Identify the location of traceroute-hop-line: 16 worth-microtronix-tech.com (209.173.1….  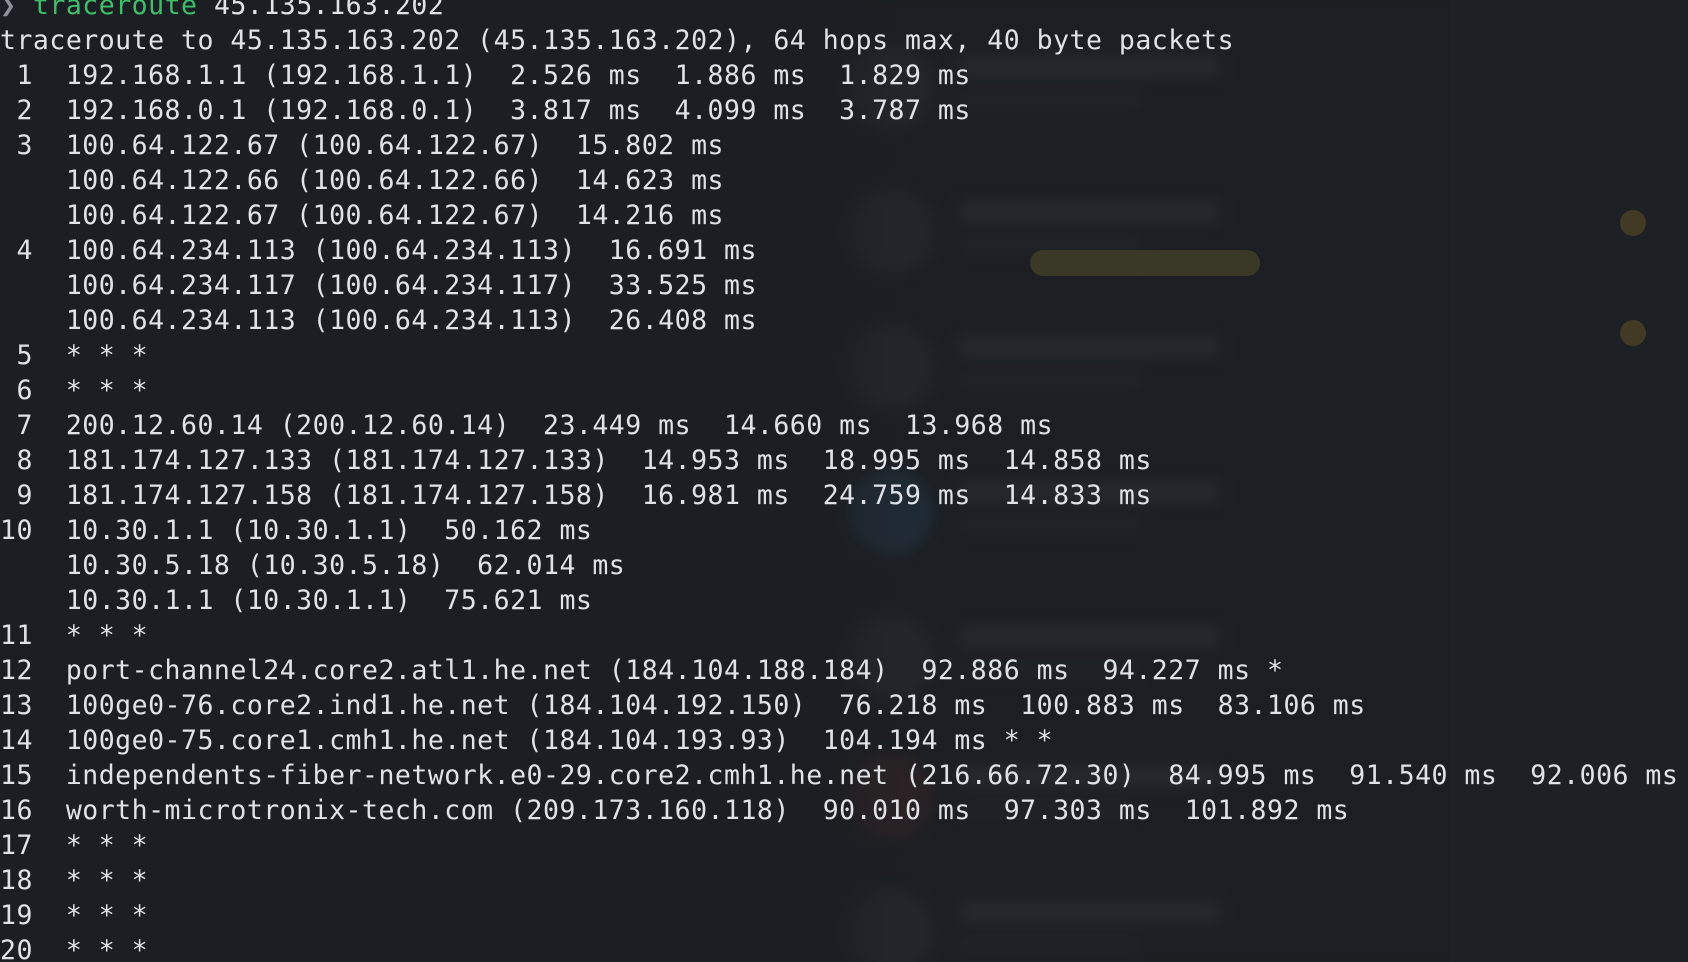
(675, 810).